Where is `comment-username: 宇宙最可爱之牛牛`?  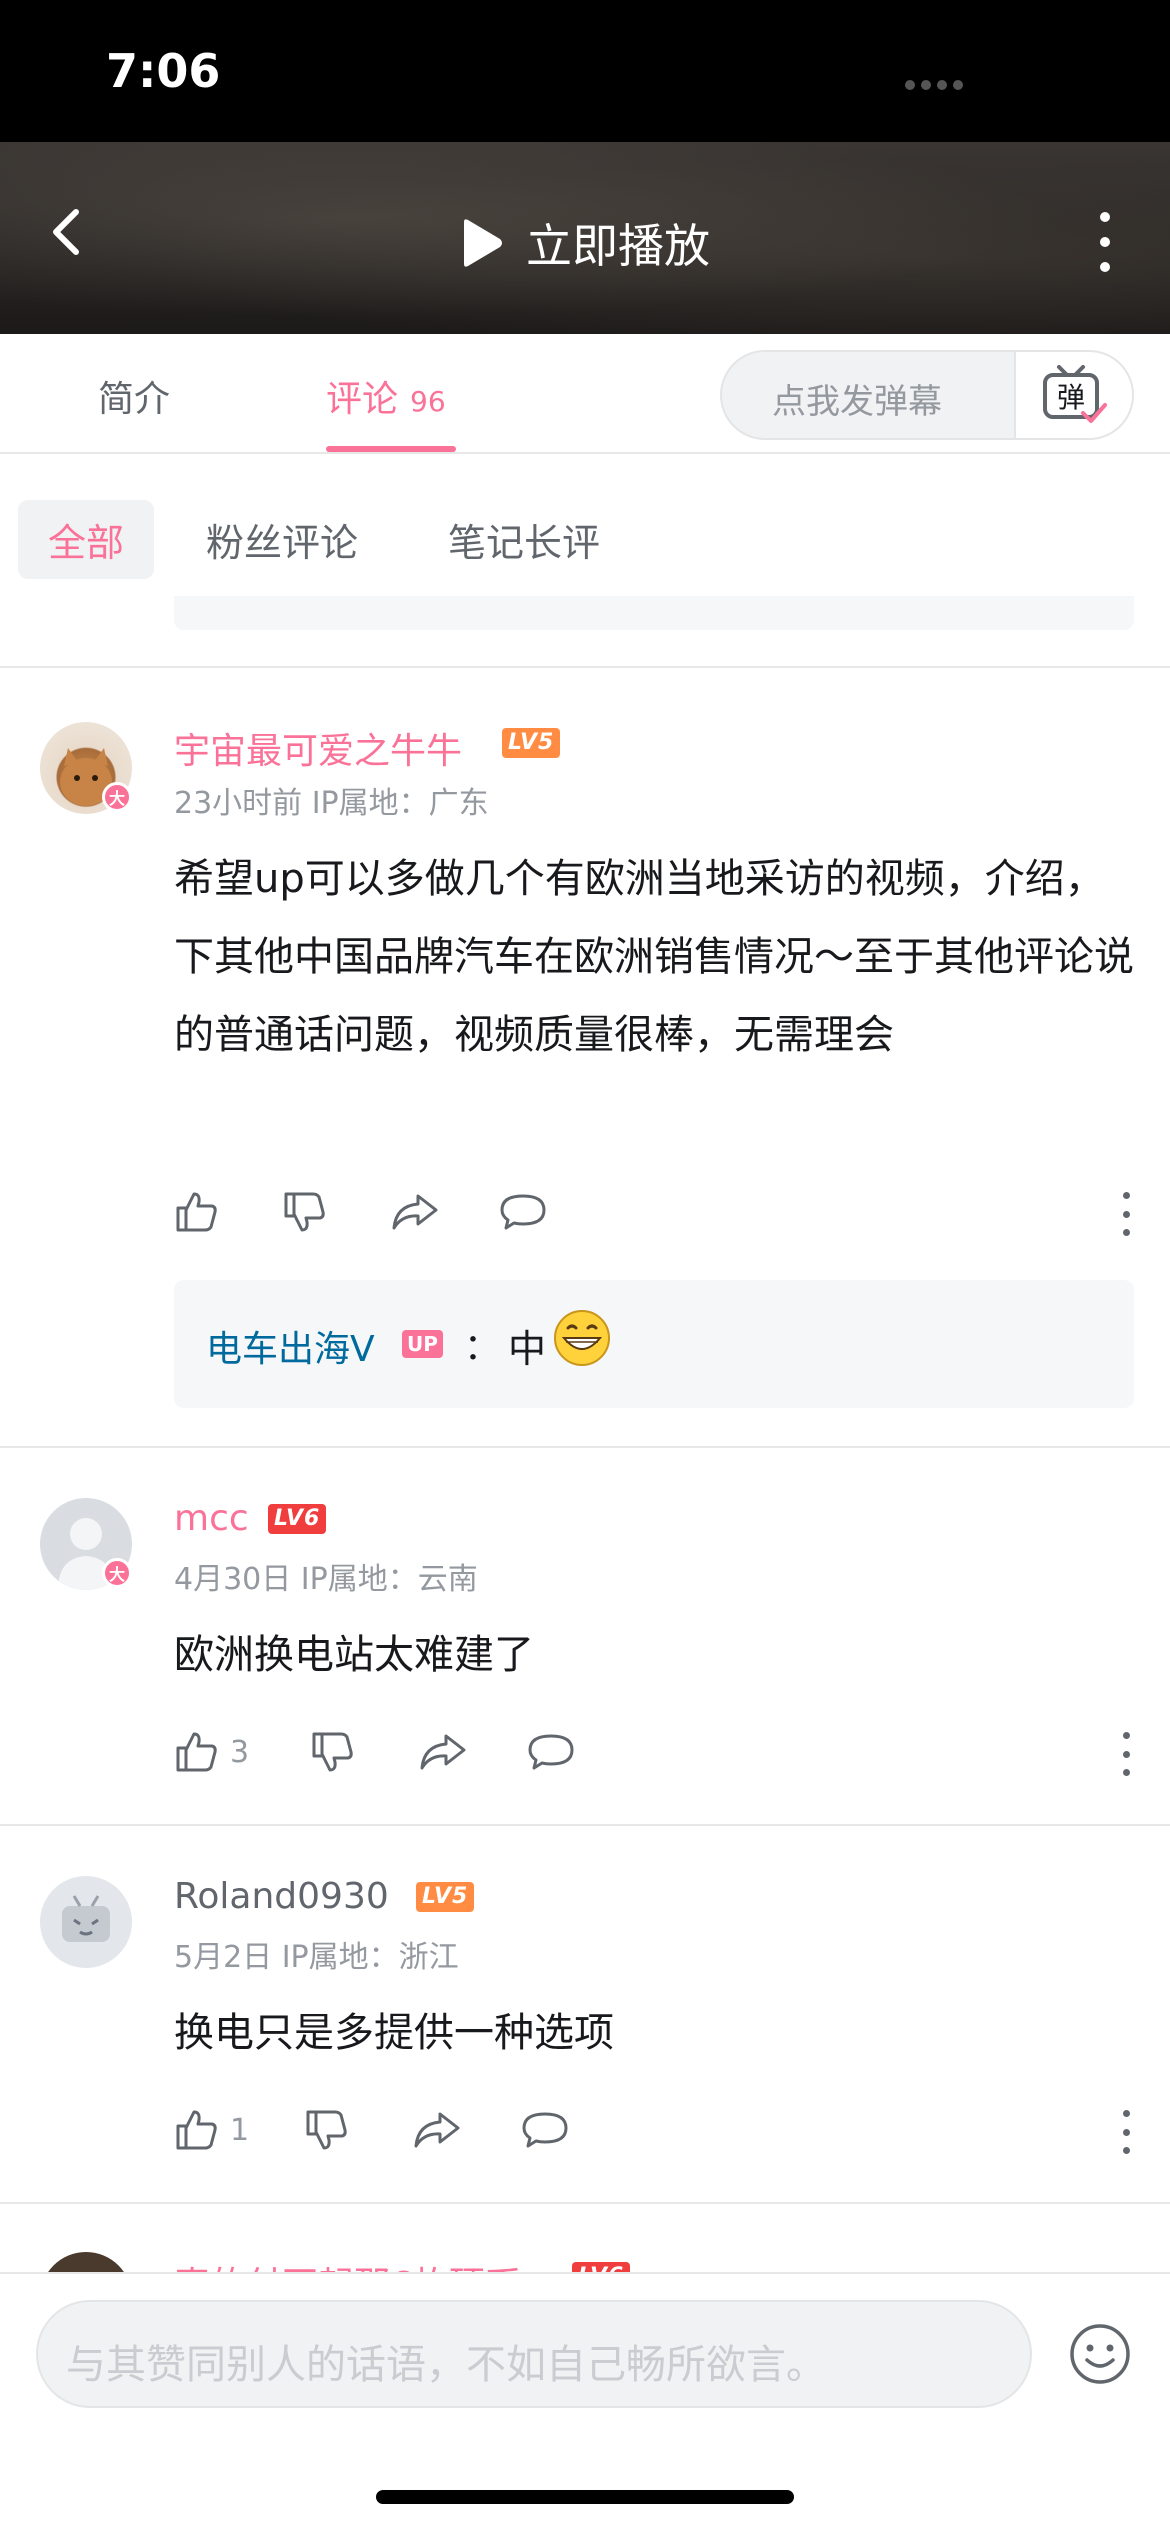 comment-username: 宇宙最可爱之牛牛 is located at coordinates (318, 748).